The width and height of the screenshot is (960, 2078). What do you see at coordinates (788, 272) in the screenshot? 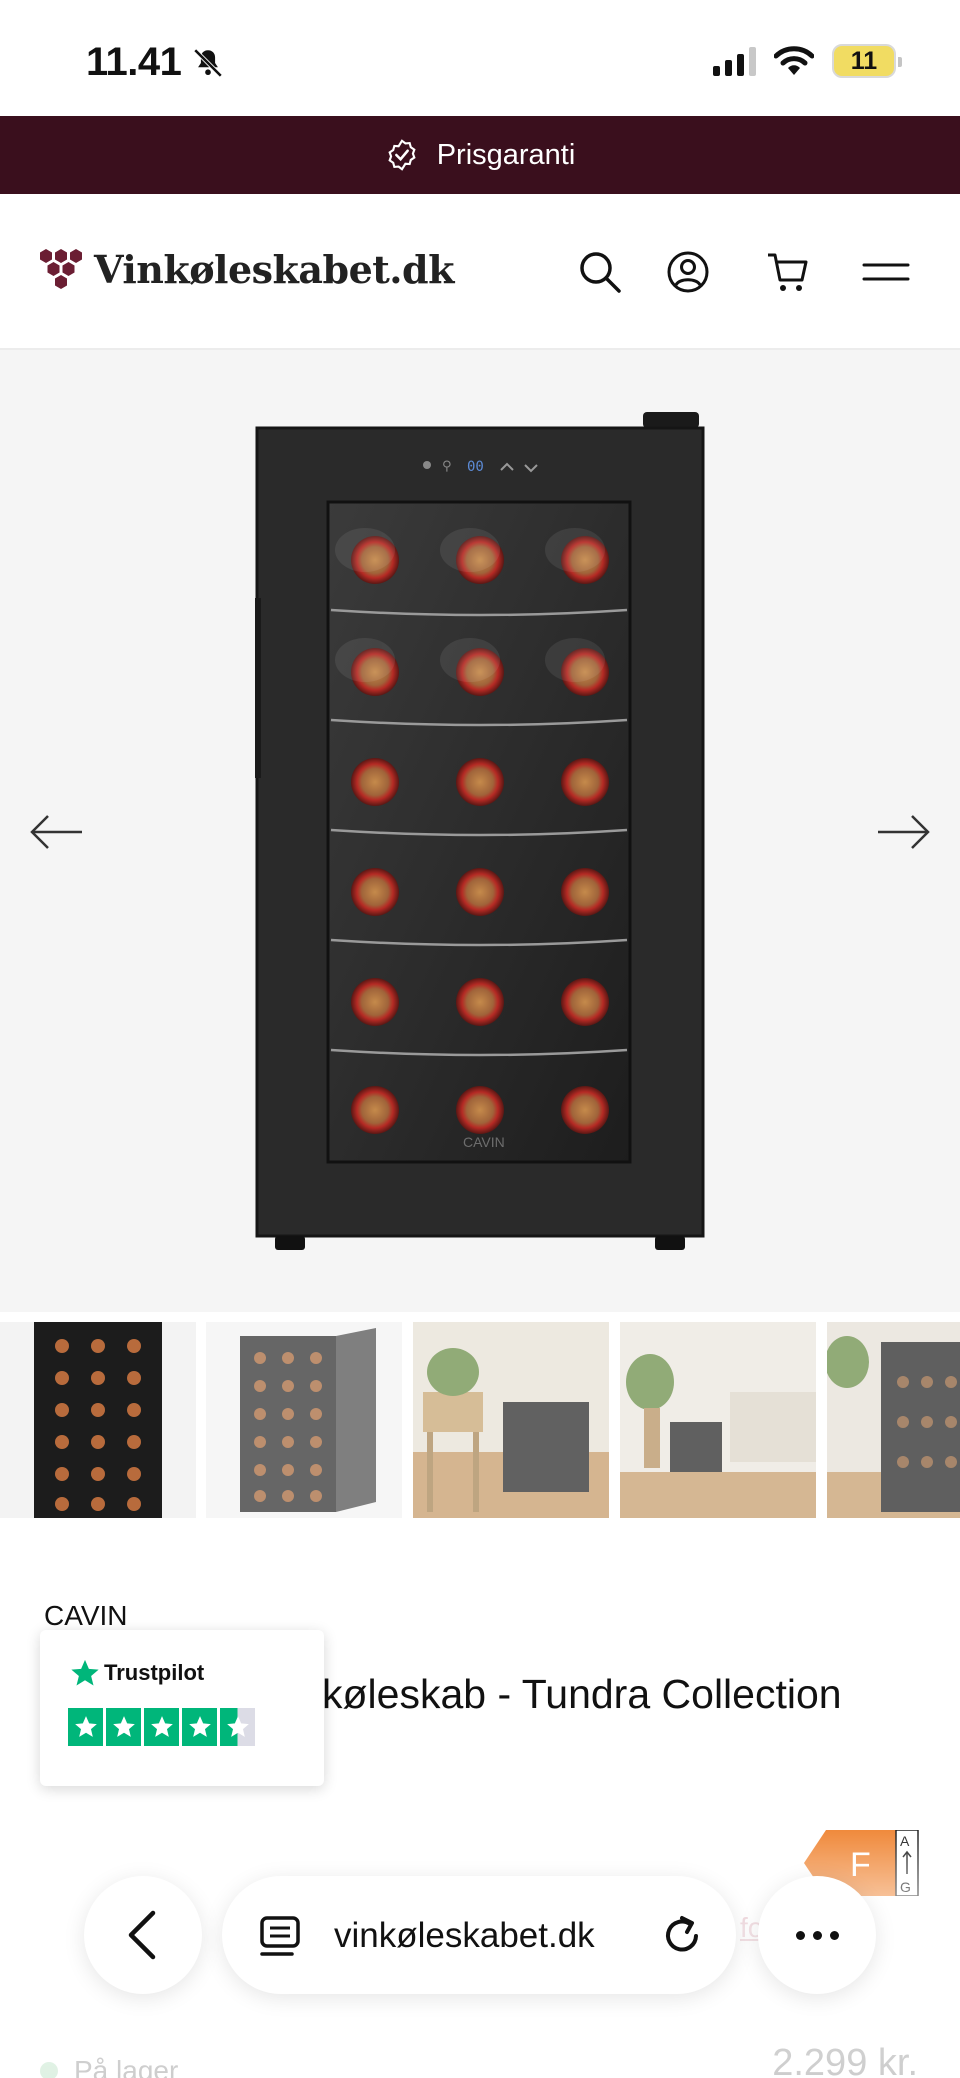
I see `cart-icon` at bounding box center [788, 272].